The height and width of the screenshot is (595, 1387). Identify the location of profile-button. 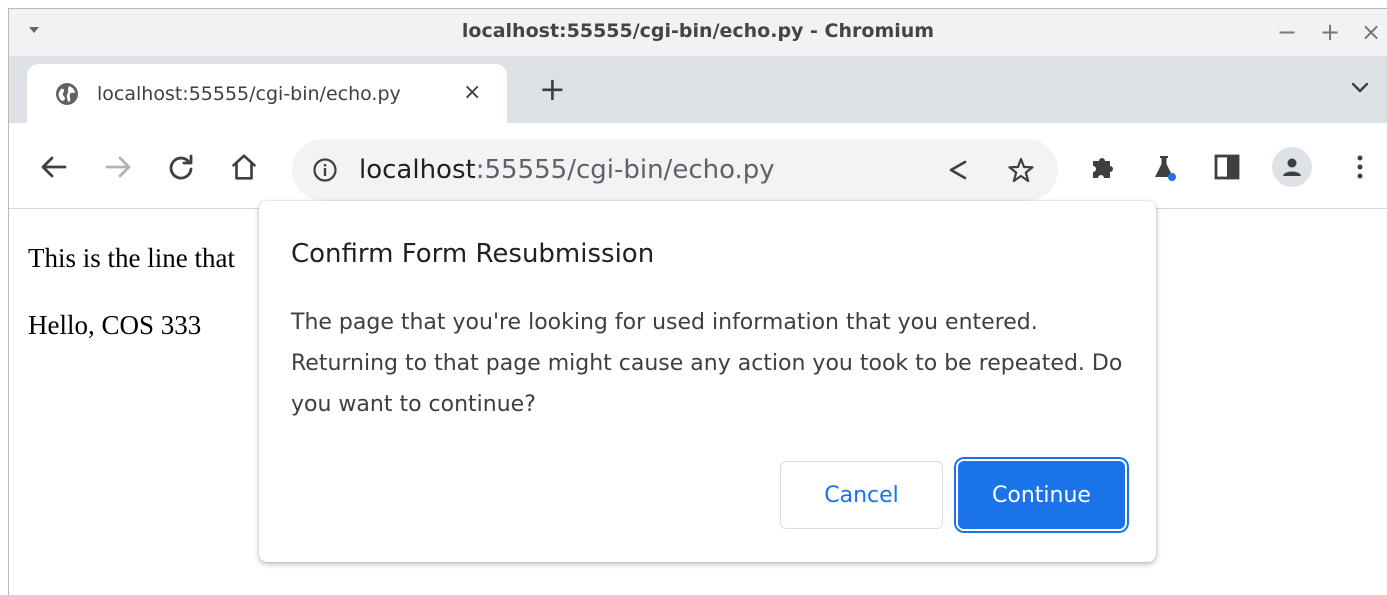
(1292, 167).